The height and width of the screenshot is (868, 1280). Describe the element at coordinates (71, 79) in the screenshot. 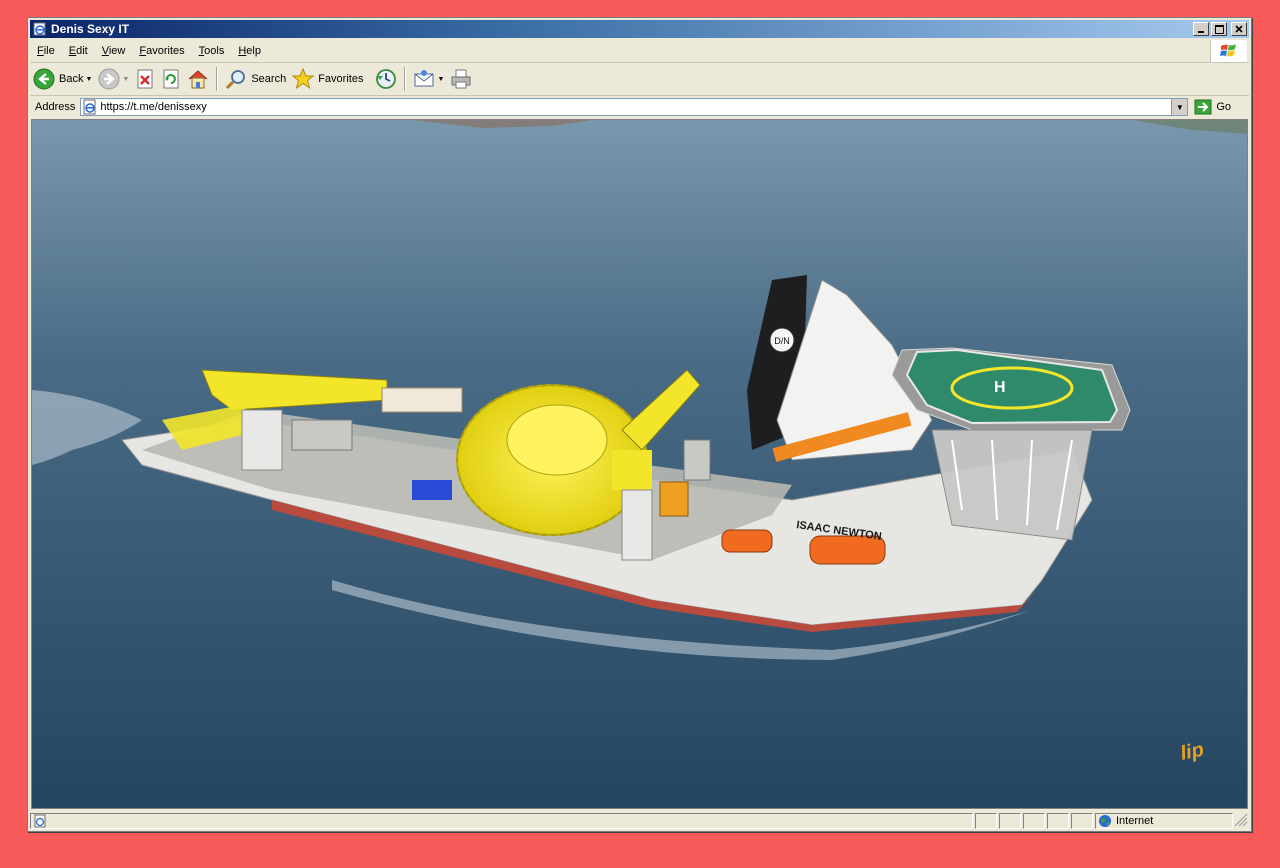

I see `back-label: Back` at that location.